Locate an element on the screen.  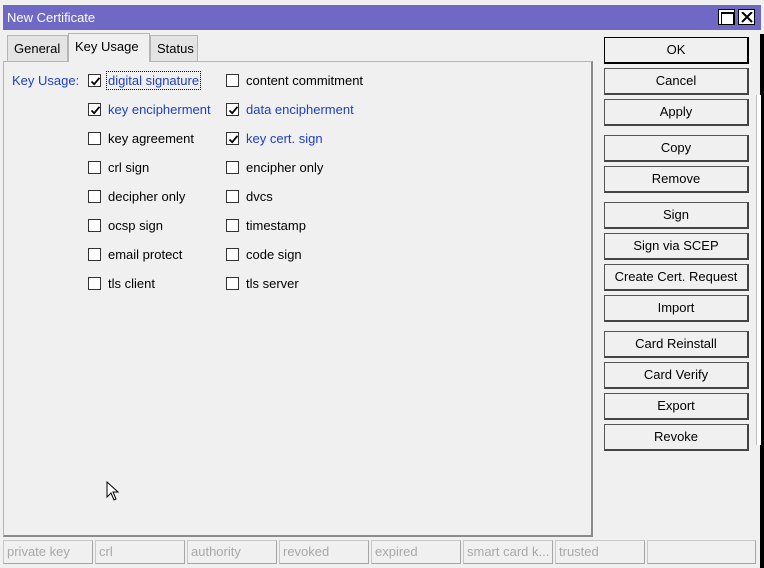
key-usage-label: Key Usage: is located at coordinates (46, 80).